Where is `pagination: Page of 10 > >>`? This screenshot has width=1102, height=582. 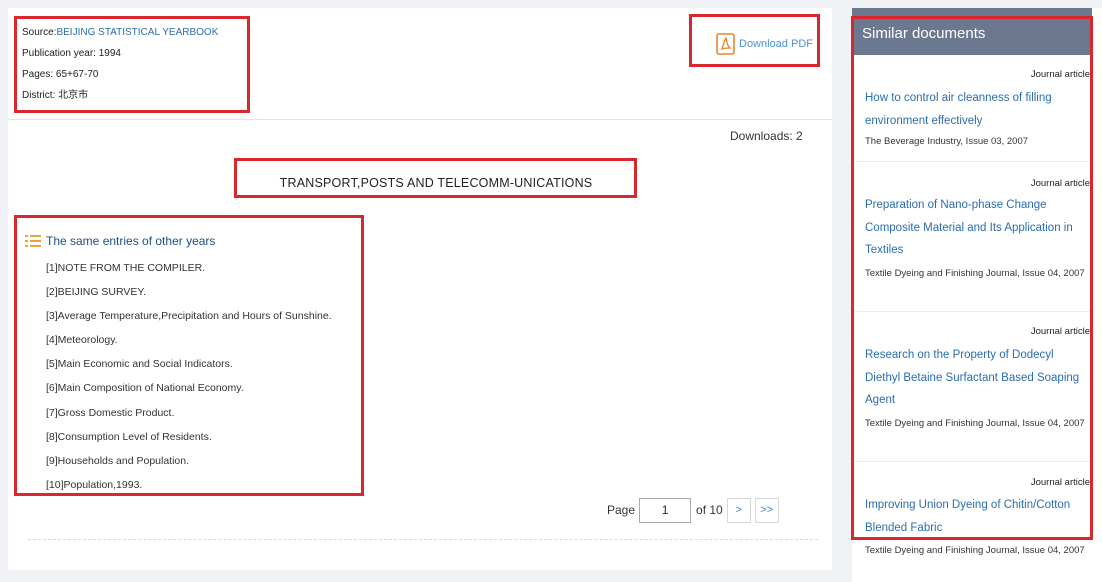
pagination: Page of 10 > >> is located at coordinates (693, 510).